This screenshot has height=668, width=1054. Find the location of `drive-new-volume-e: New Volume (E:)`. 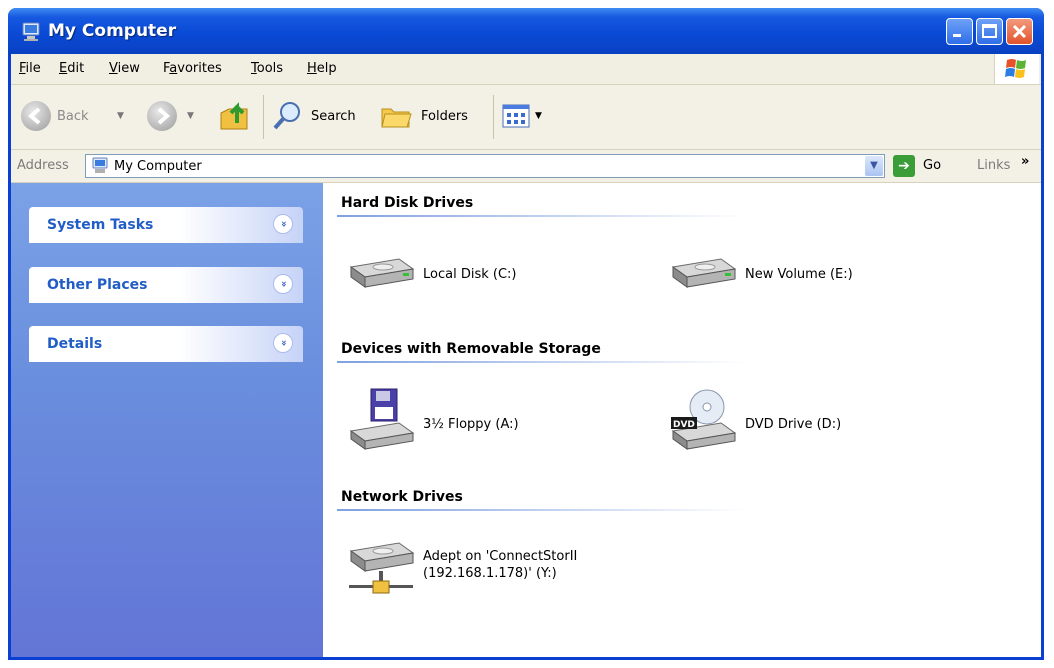

drive-new-volume-e: New Volume (E:) is located at coordinates (787, 280).